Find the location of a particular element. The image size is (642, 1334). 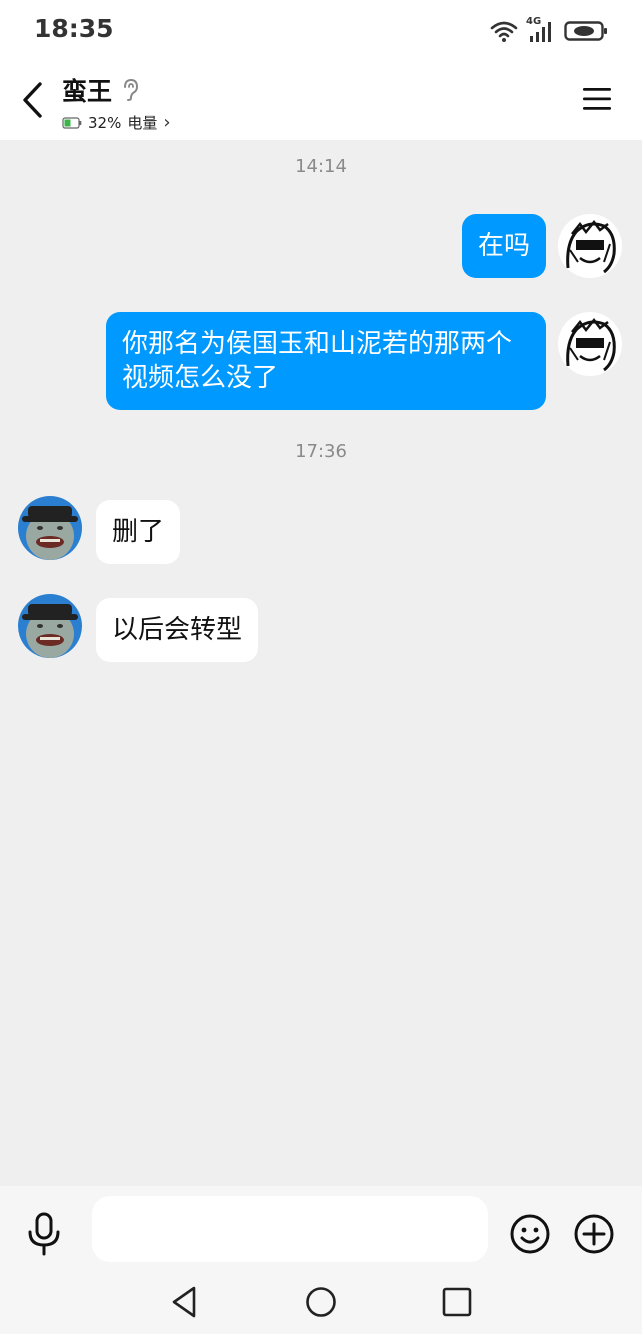

triangle-back-icon is located at coordinates (184, 1302).